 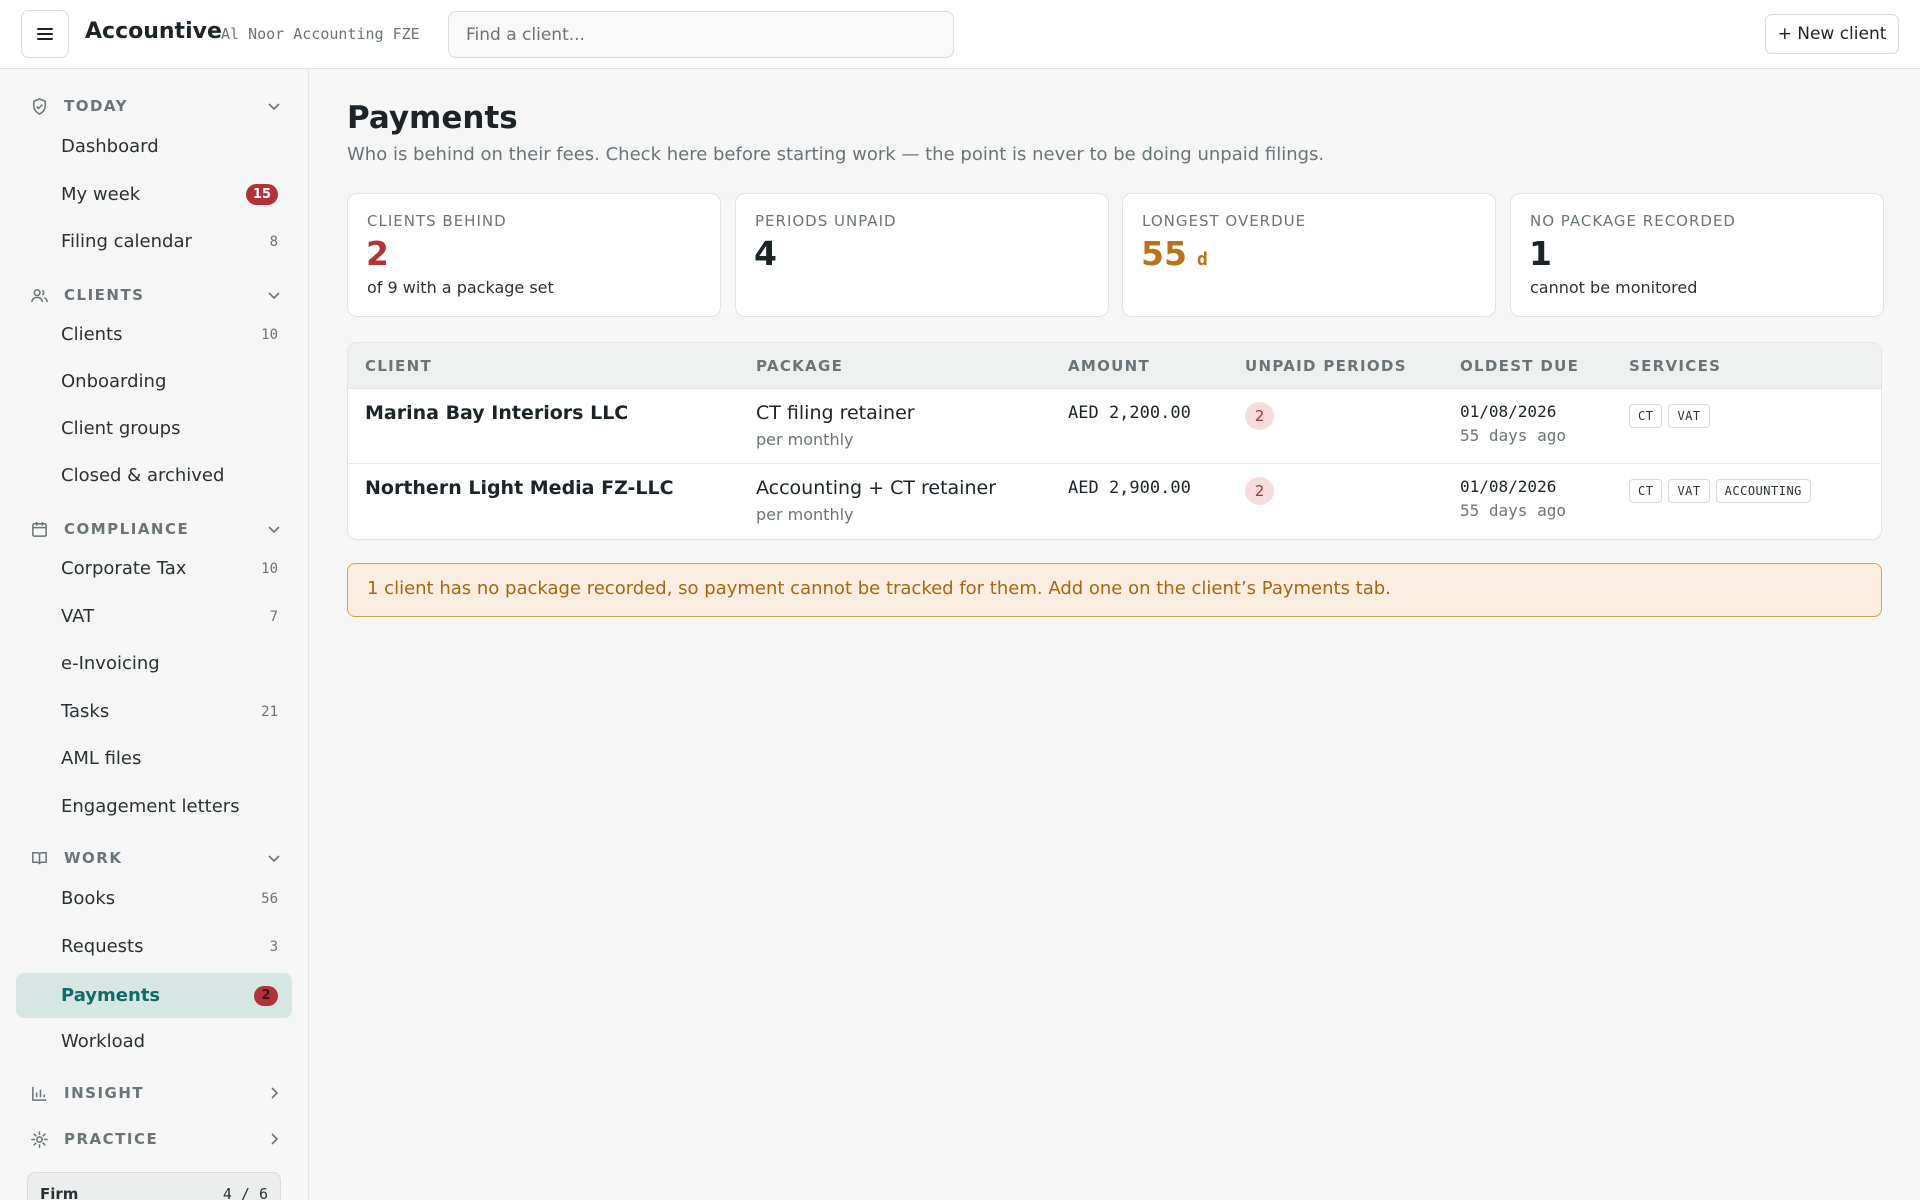 I want to click on service-tag: VAT, so click(x=1689, y=491).